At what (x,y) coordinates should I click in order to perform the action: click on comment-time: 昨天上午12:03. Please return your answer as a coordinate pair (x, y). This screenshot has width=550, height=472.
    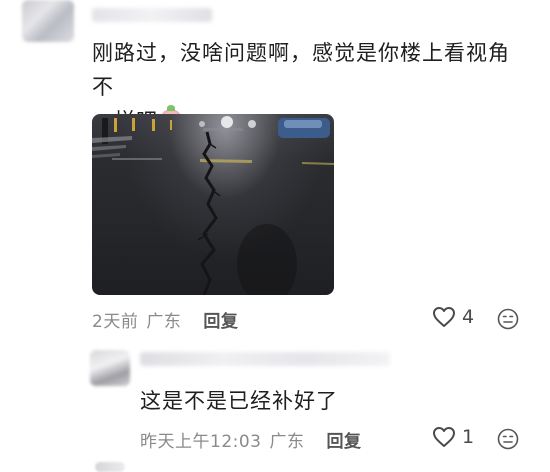
    Looking at the image, I should click on (201, 442).